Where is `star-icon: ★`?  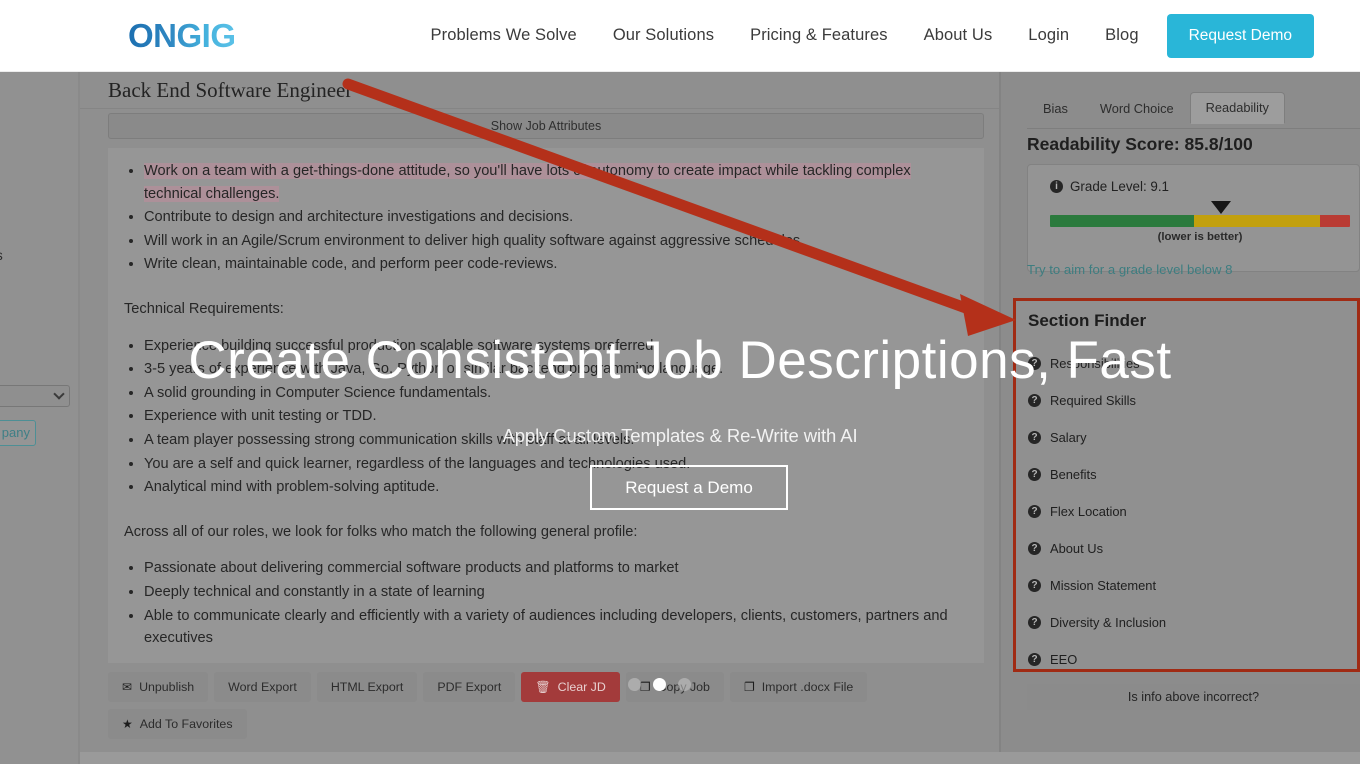 star-icon: ★ is located at coordinates (127, 724).